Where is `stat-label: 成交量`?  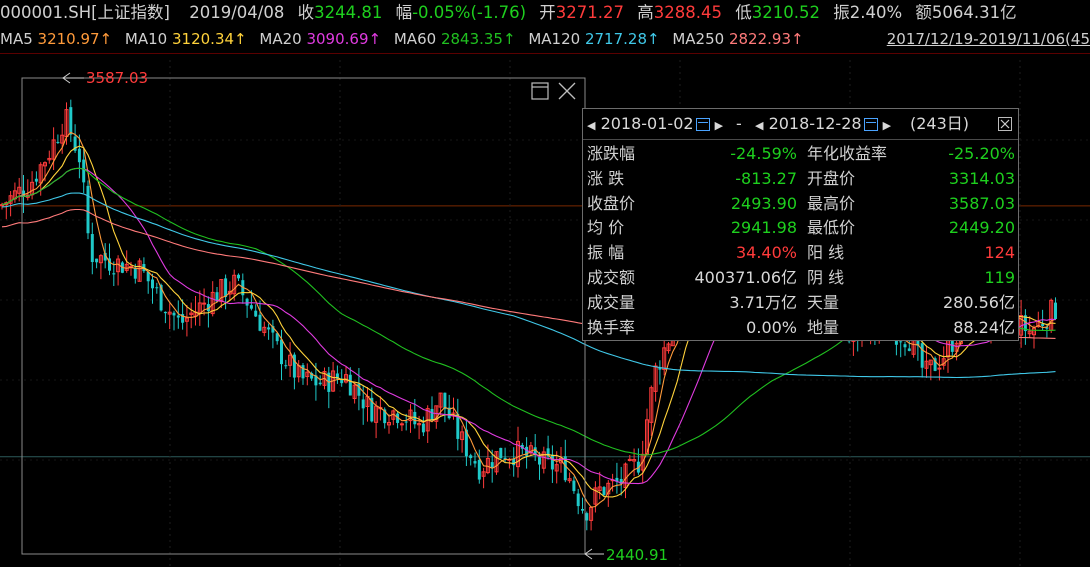 stat-label: 成交量 is located at coordinates (611, 302).